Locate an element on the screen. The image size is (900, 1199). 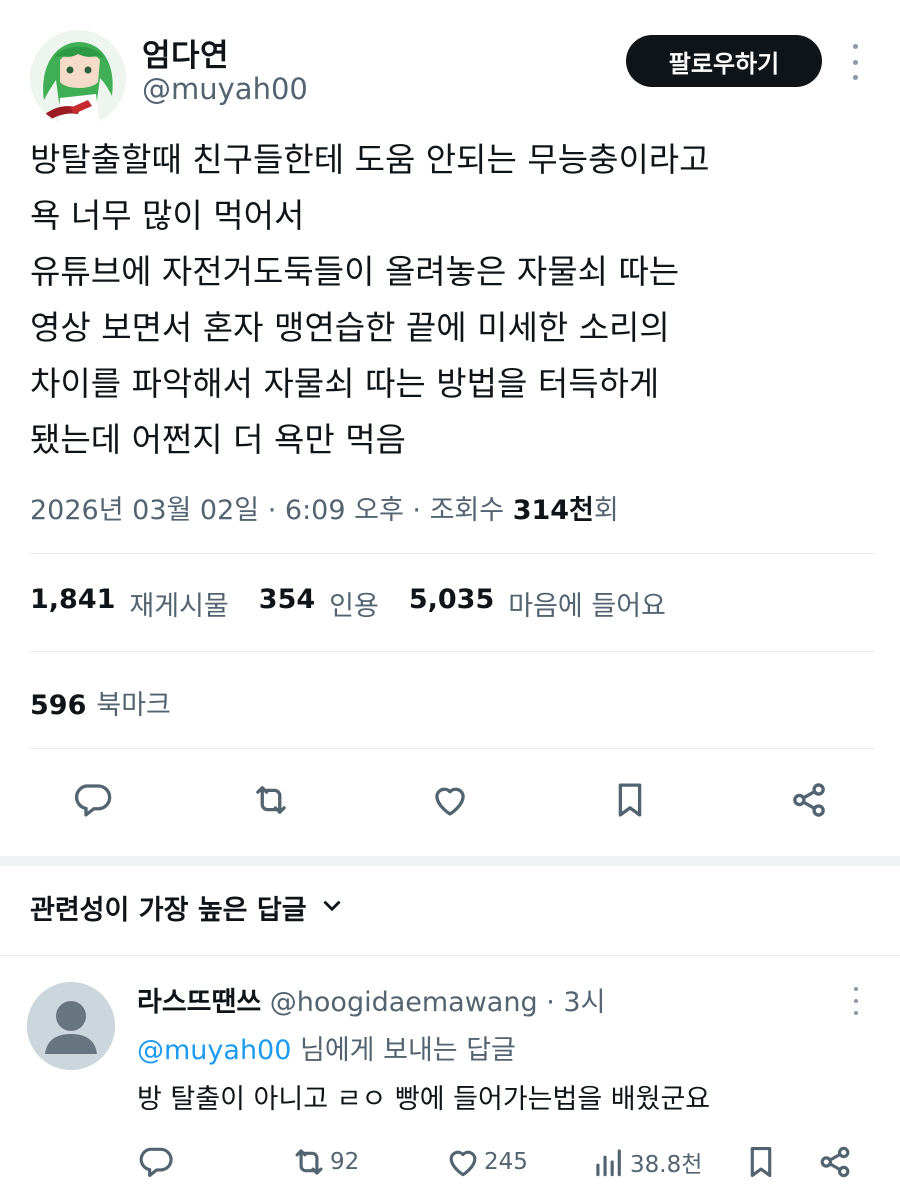
replying-to-label: 님에게 보내는 답글 is located at coordinates (408, 1050).